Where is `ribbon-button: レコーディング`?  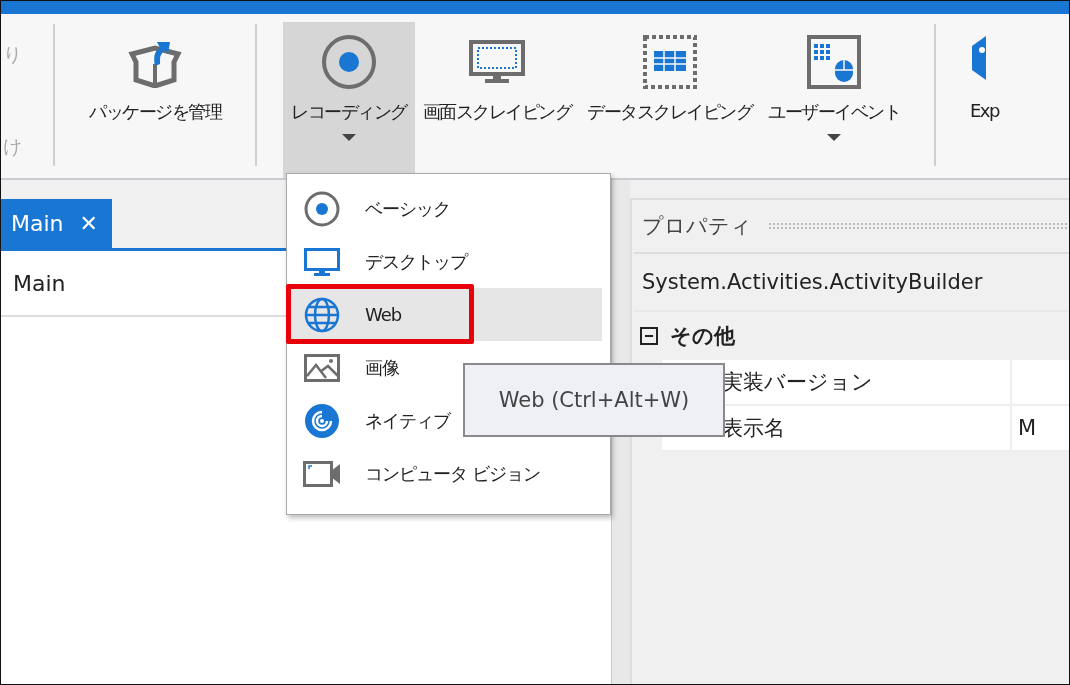 ribbon-button: レコーディング is located at coordinates (349, 100).